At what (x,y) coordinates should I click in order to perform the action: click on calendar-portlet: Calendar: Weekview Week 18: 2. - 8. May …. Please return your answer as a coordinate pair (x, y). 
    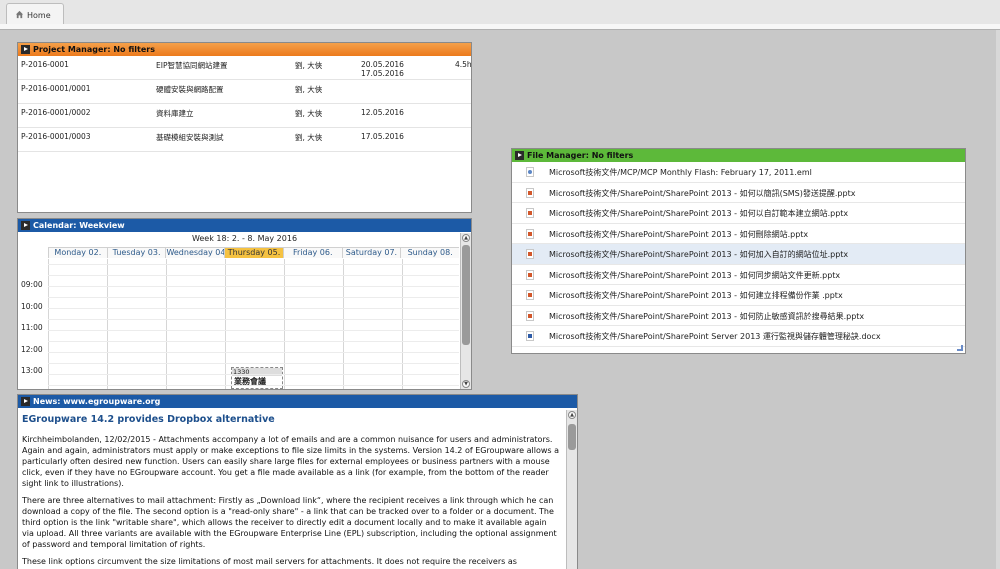
    Looking at the image, I should click on (244, 304).